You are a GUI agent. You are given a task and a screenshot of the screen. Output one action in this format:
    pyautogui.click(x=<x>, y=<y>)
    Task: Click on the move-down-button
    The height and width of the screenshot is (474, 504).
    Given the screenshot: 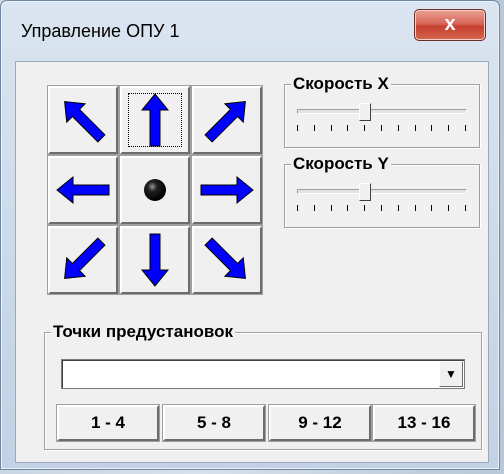 What is the action you would take?
    pyautogui.click(x=155, y=260)
    